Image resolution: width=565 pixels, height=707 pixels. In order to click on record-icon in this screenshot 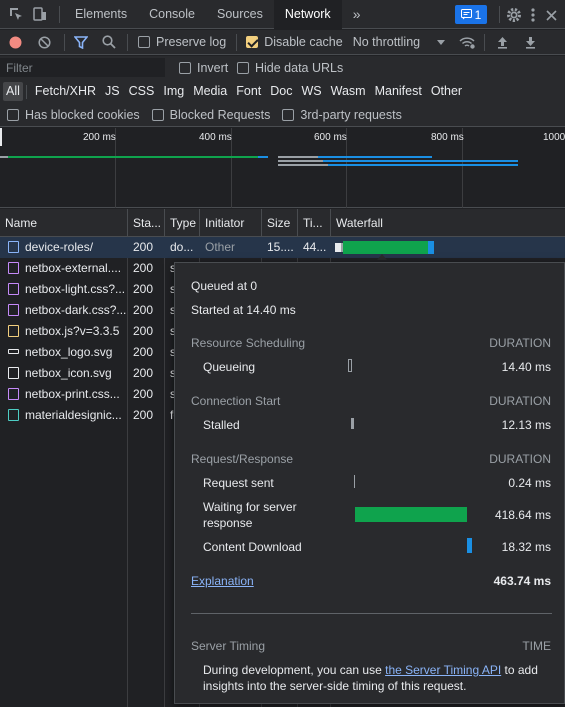, I will do `click(15, 42)`.